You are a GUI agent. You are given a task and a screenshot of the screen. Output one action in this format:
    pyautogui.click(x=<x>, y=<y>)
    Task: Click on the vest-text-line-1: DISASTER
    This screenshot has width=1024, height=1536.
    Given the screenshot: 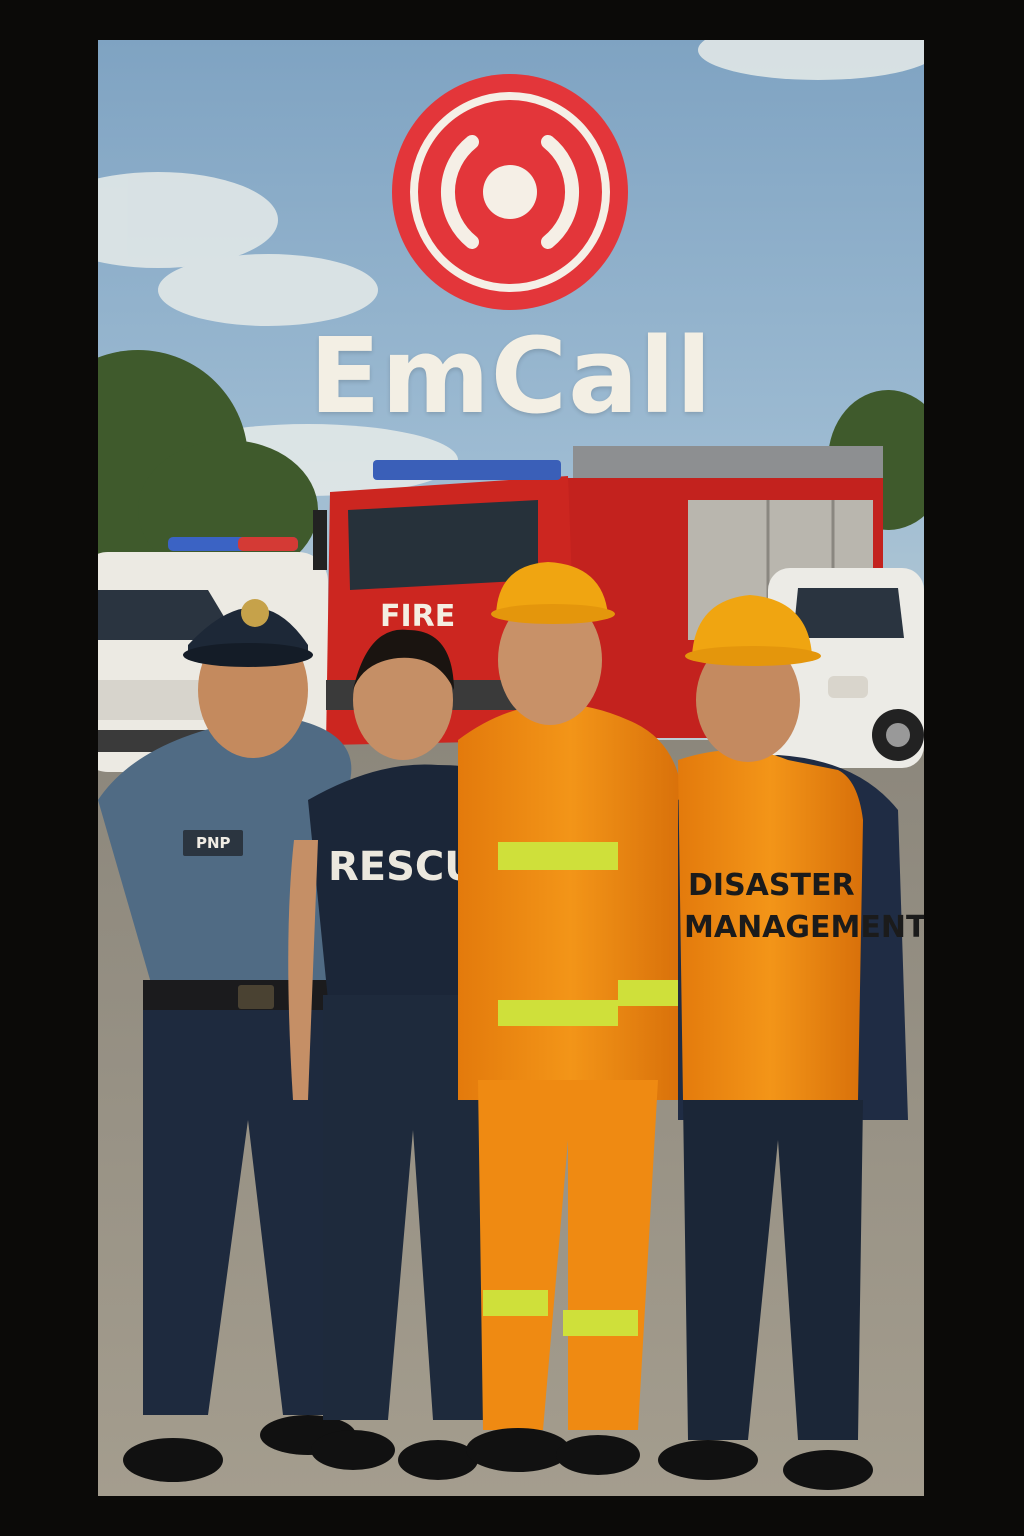 What is the action you would take?
    pyautogui.click(x=771, y=885)
    